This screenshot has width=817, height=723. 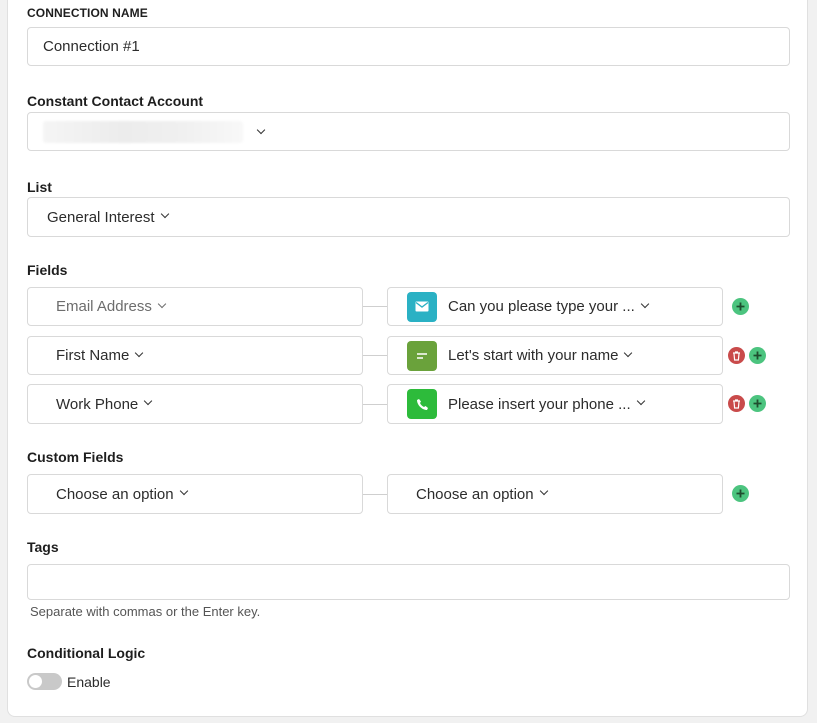 What do you see at coordinates (145, 611) in the screenshot?
I see `tags-help-text: Separate with commas or the Enter key.` at bounding box center [145, 611].